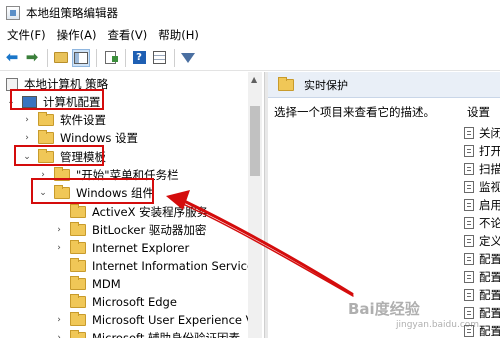  I want to click on filter-icon, so click(188, 57).